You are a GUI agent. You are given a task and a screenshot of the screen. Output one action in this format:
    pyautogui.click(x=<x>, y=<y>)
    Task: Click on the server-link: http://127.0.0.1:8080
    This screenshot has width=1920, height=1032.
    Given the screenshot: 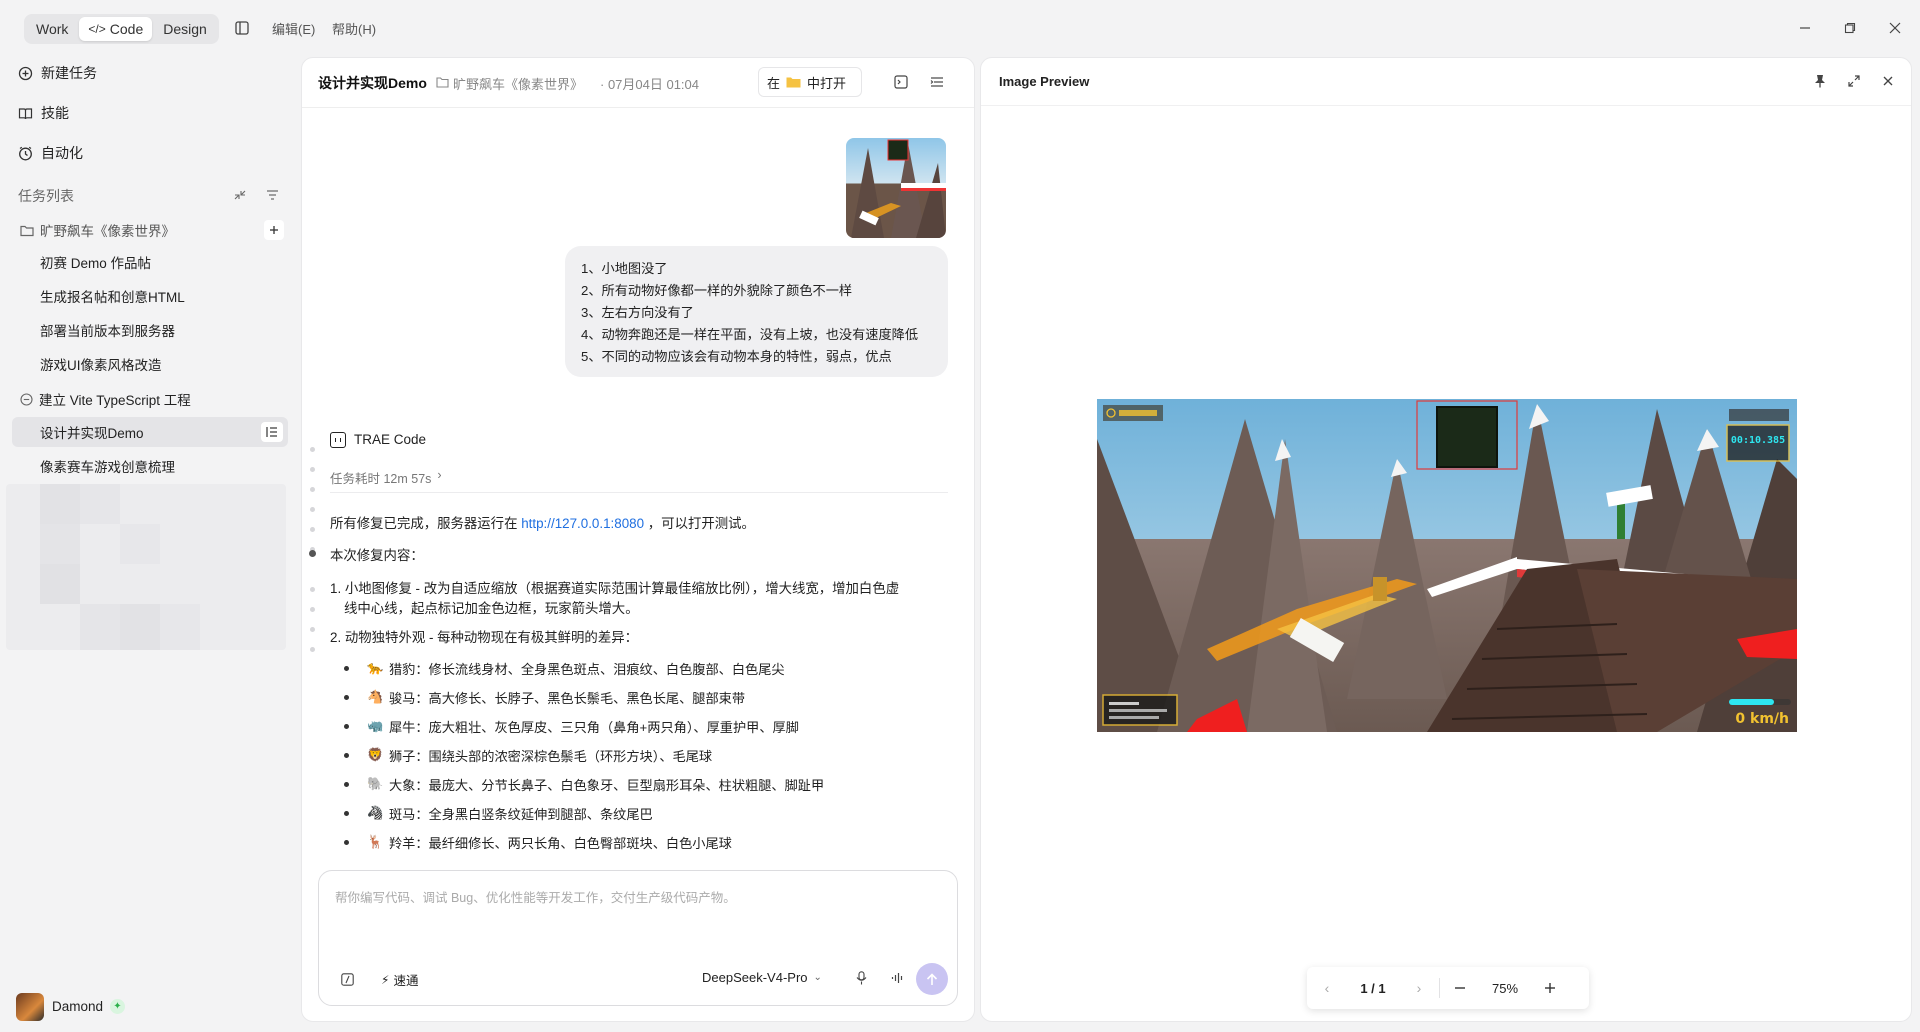 What is the action you would take?
    pyautogui.click(x=582, y=523)
    